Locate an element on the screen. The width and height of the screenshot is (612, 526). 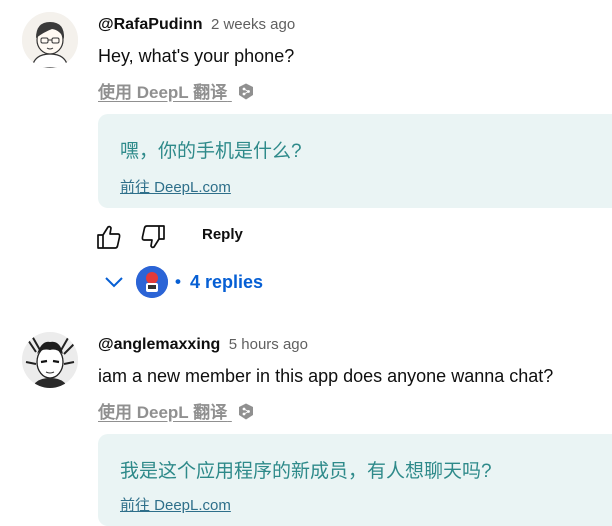
reply-avatar-icon is located at coordinates (152, 282).